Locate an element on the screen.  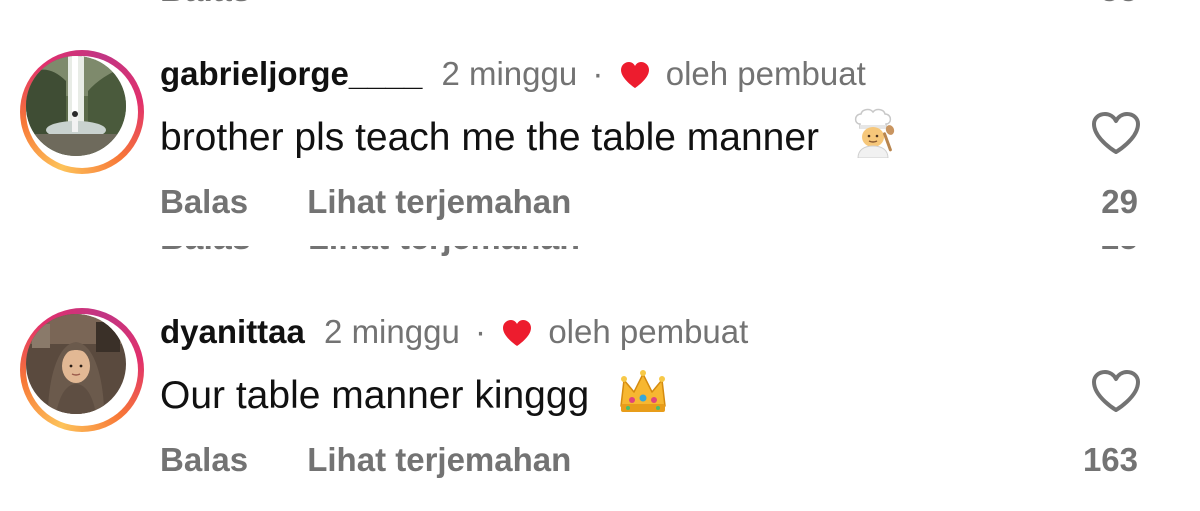
comment-text: brother pls teach me the table manner is located at coordinates (530, 136).